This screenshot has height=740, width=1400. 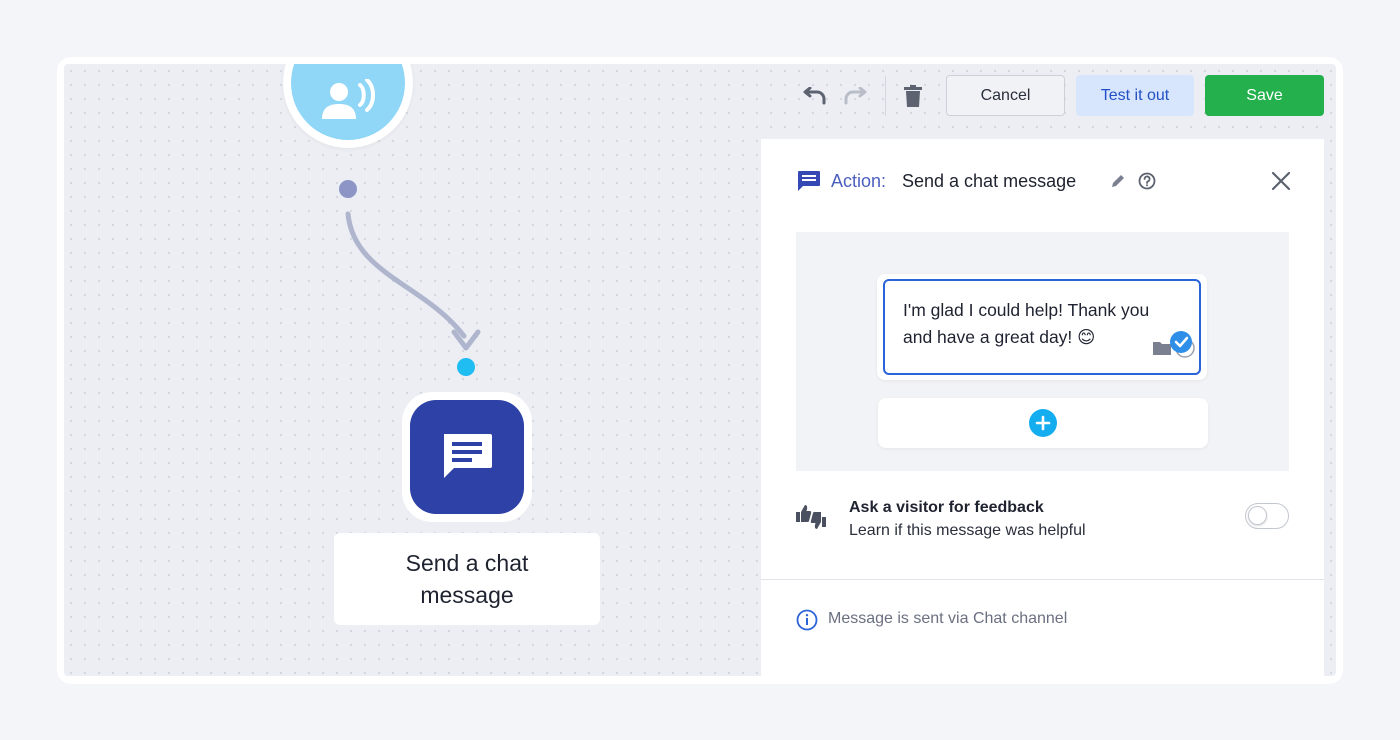 I want to click on toggle-knob, so click(x=1257, y=515).